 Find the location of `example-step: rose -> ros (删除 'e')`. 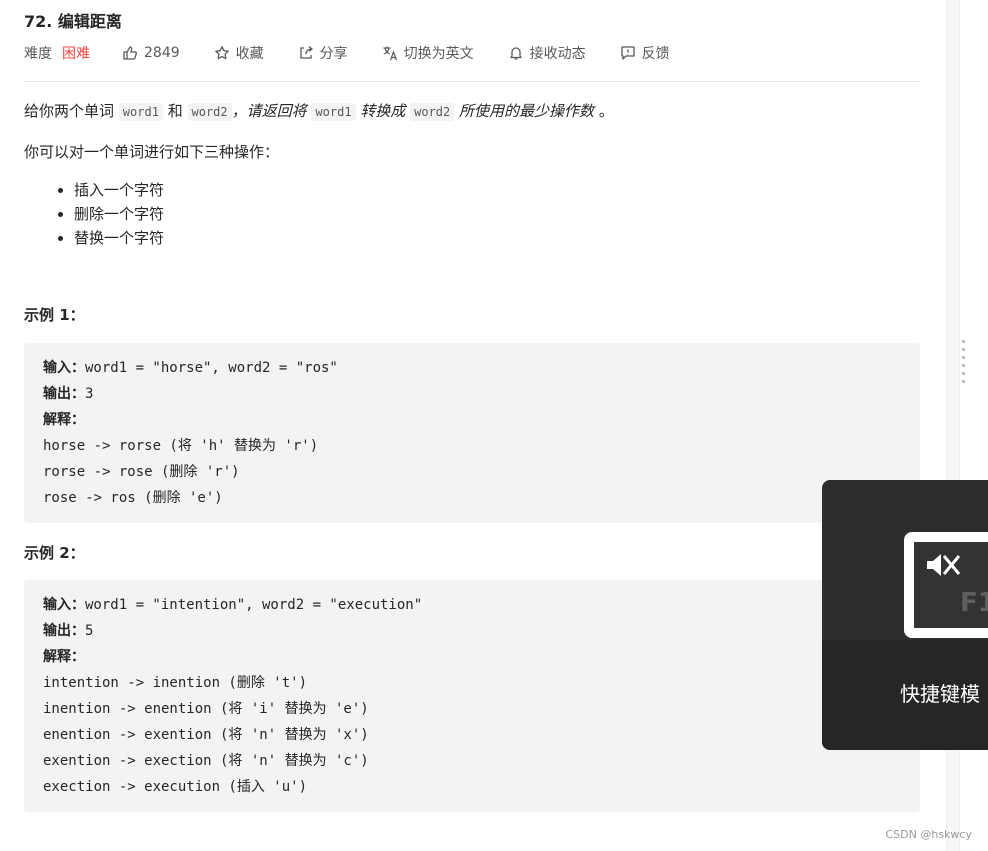

example-step: rose -> ros (删除 'e') is located at coordinates (133, 498).